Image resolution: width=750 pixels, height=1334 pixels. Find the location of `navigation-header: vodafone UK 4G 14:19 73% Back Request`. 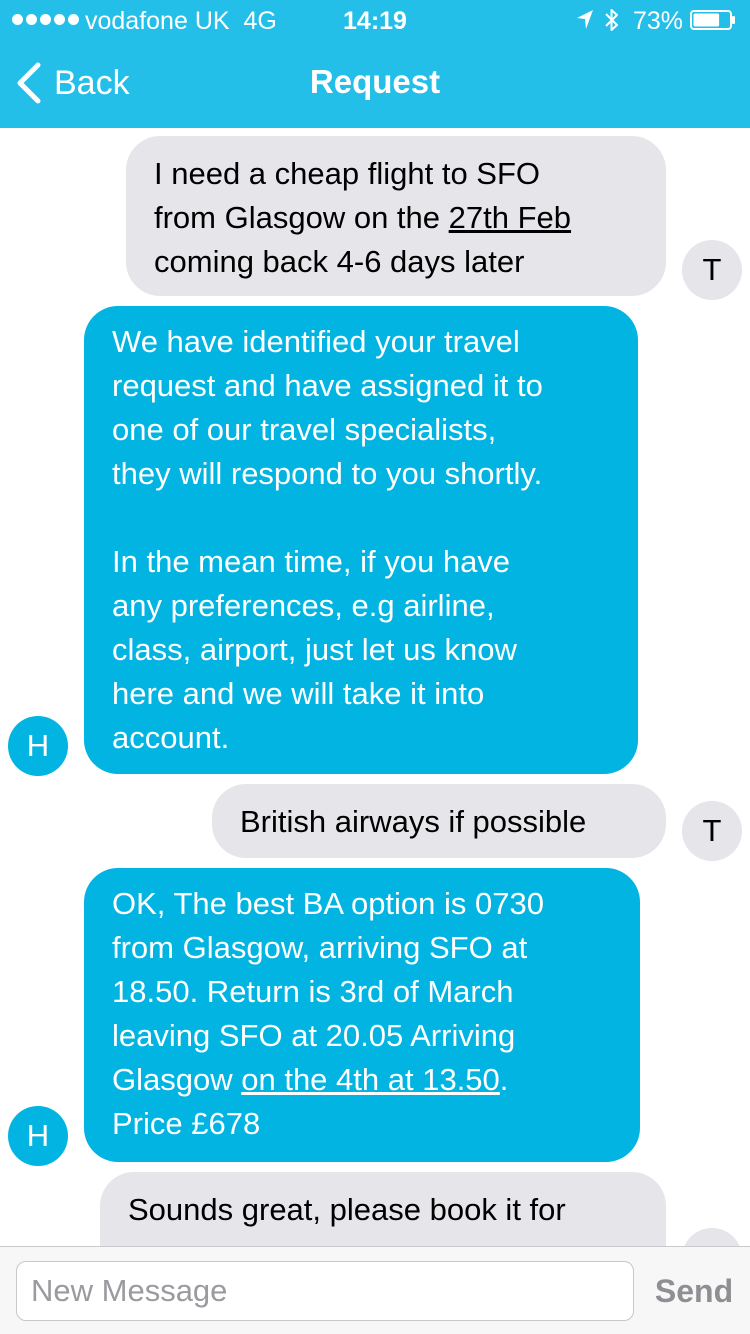

navigation-header: vodafone UK 4G 14:19 73% Back Request is located at coordinates (375, 64).